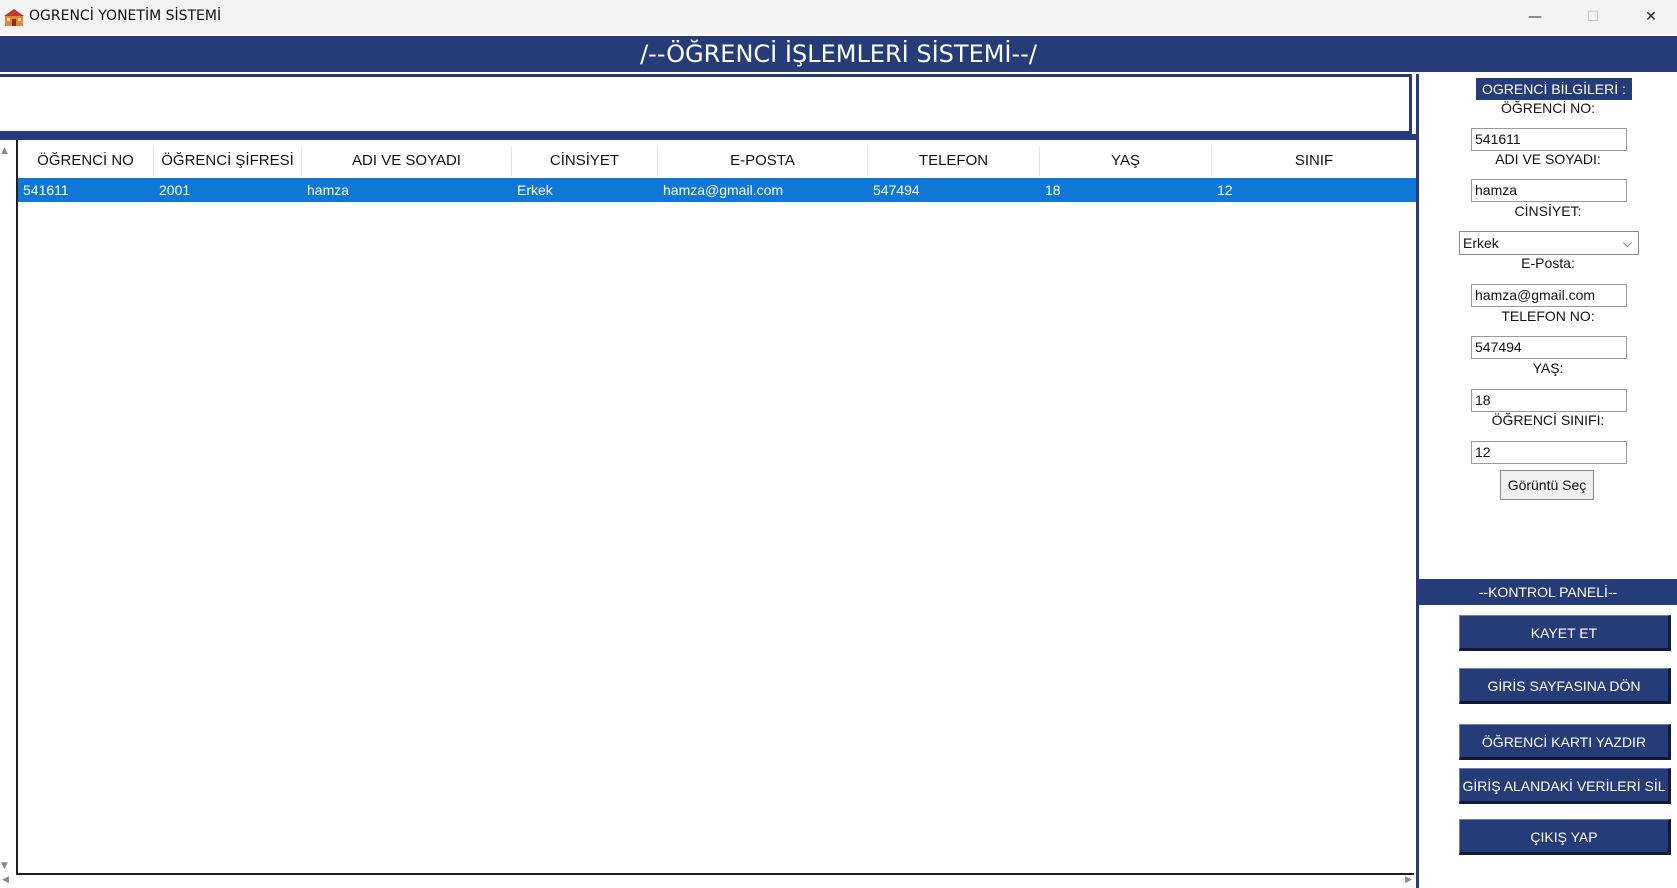 The image size is (1677, 888). I want to click on cell-student-no: 541611, so click(46, 190).